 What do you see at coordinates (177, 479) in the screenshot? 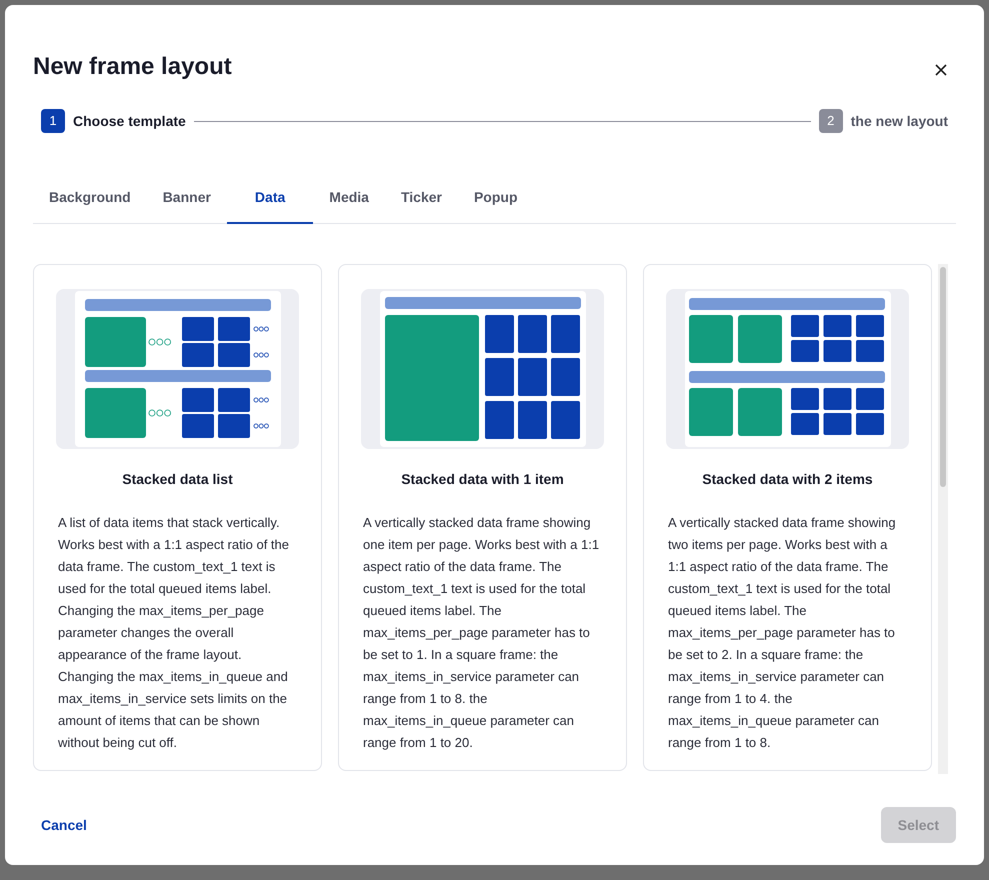
I see `template-title: Stacked data list` at bounding box center [177, 479].